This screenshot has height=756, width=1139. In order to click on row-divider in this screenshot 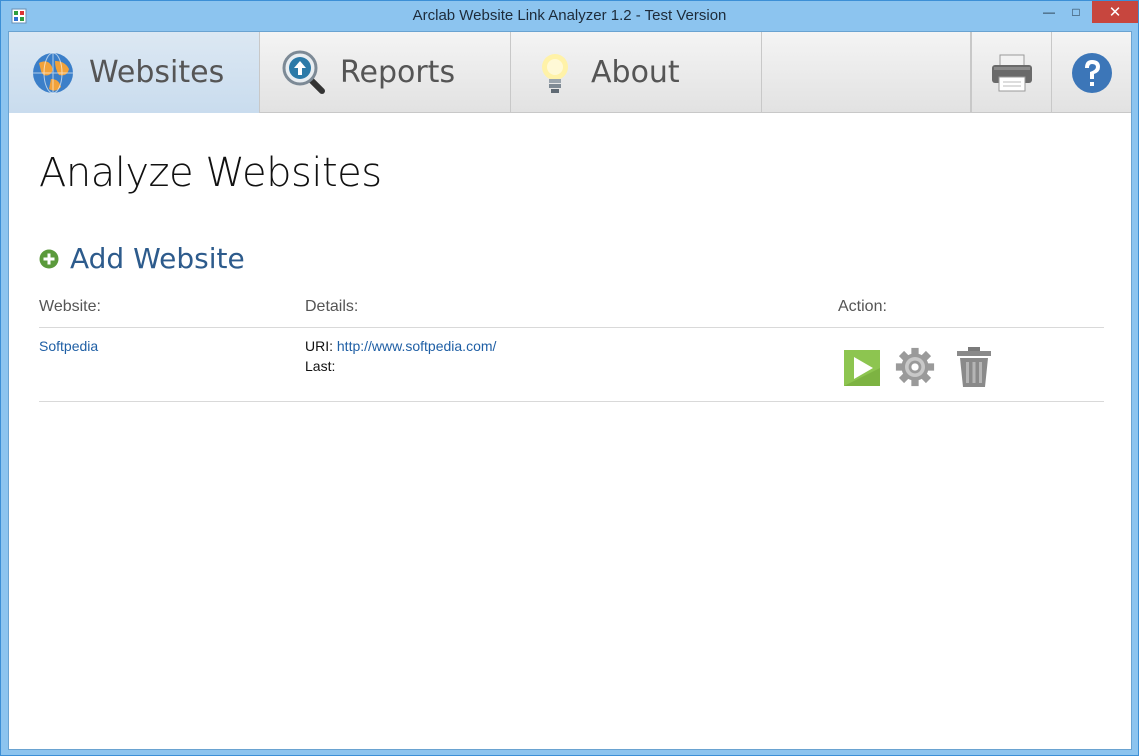, I will do `click(571, 401)`.